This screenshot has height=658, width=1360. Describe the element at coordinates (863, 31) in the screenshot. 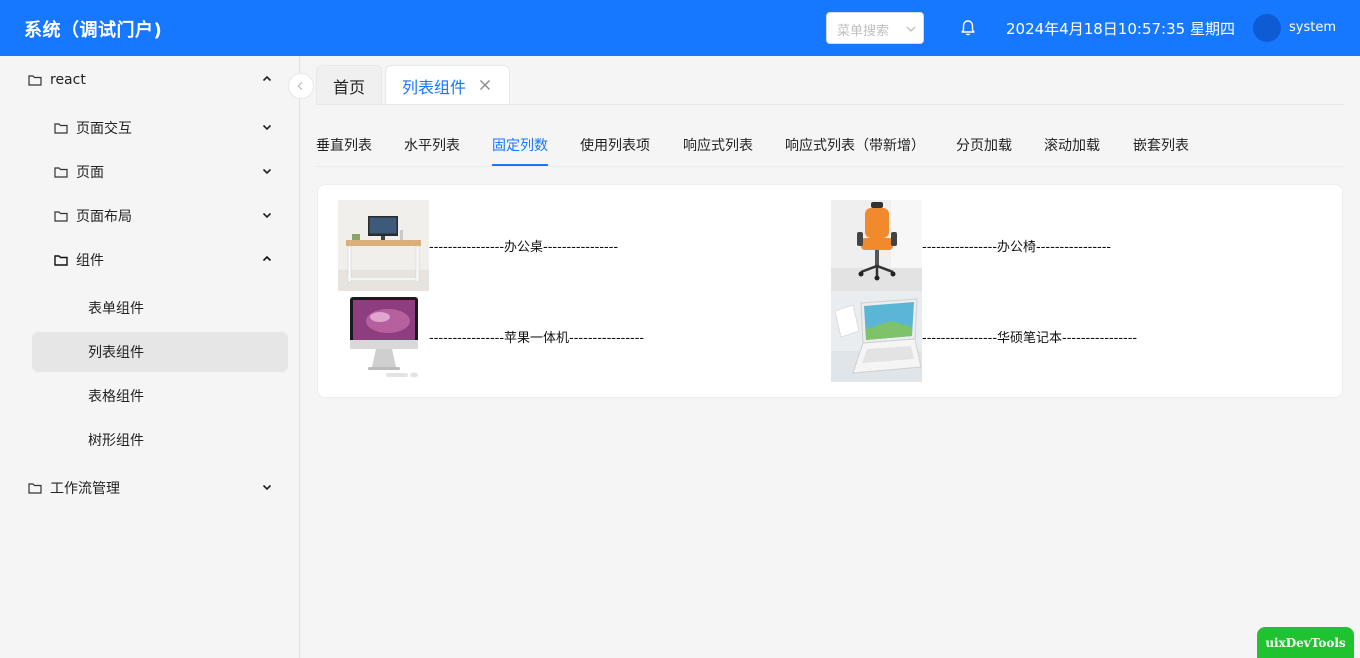

I see `menu-search-placeholder: 菜单搜索` at that location.